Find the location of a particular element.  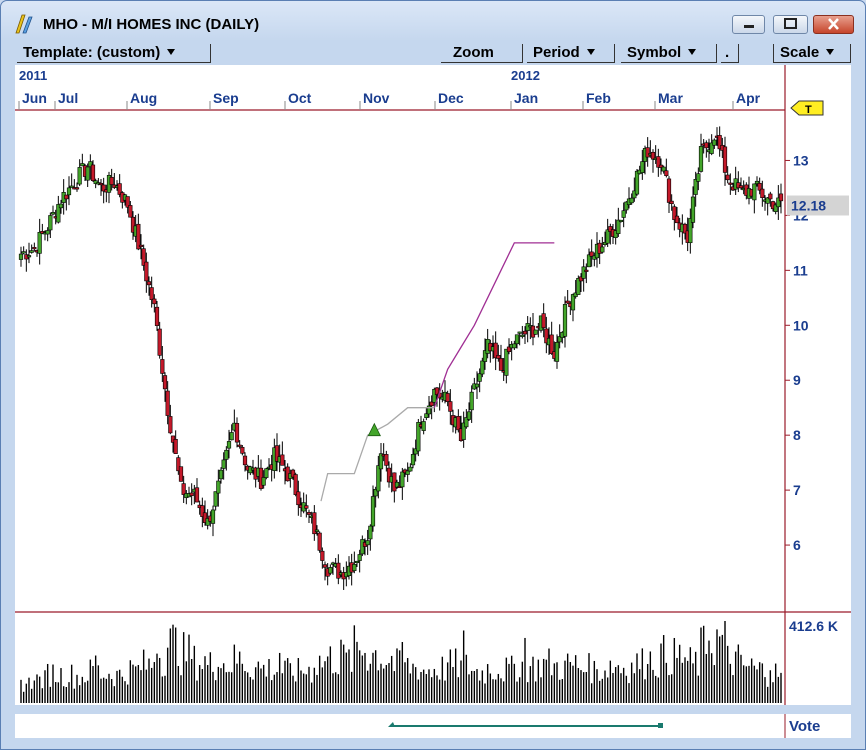

month-label: Oct is located at coordinates (300, 98).